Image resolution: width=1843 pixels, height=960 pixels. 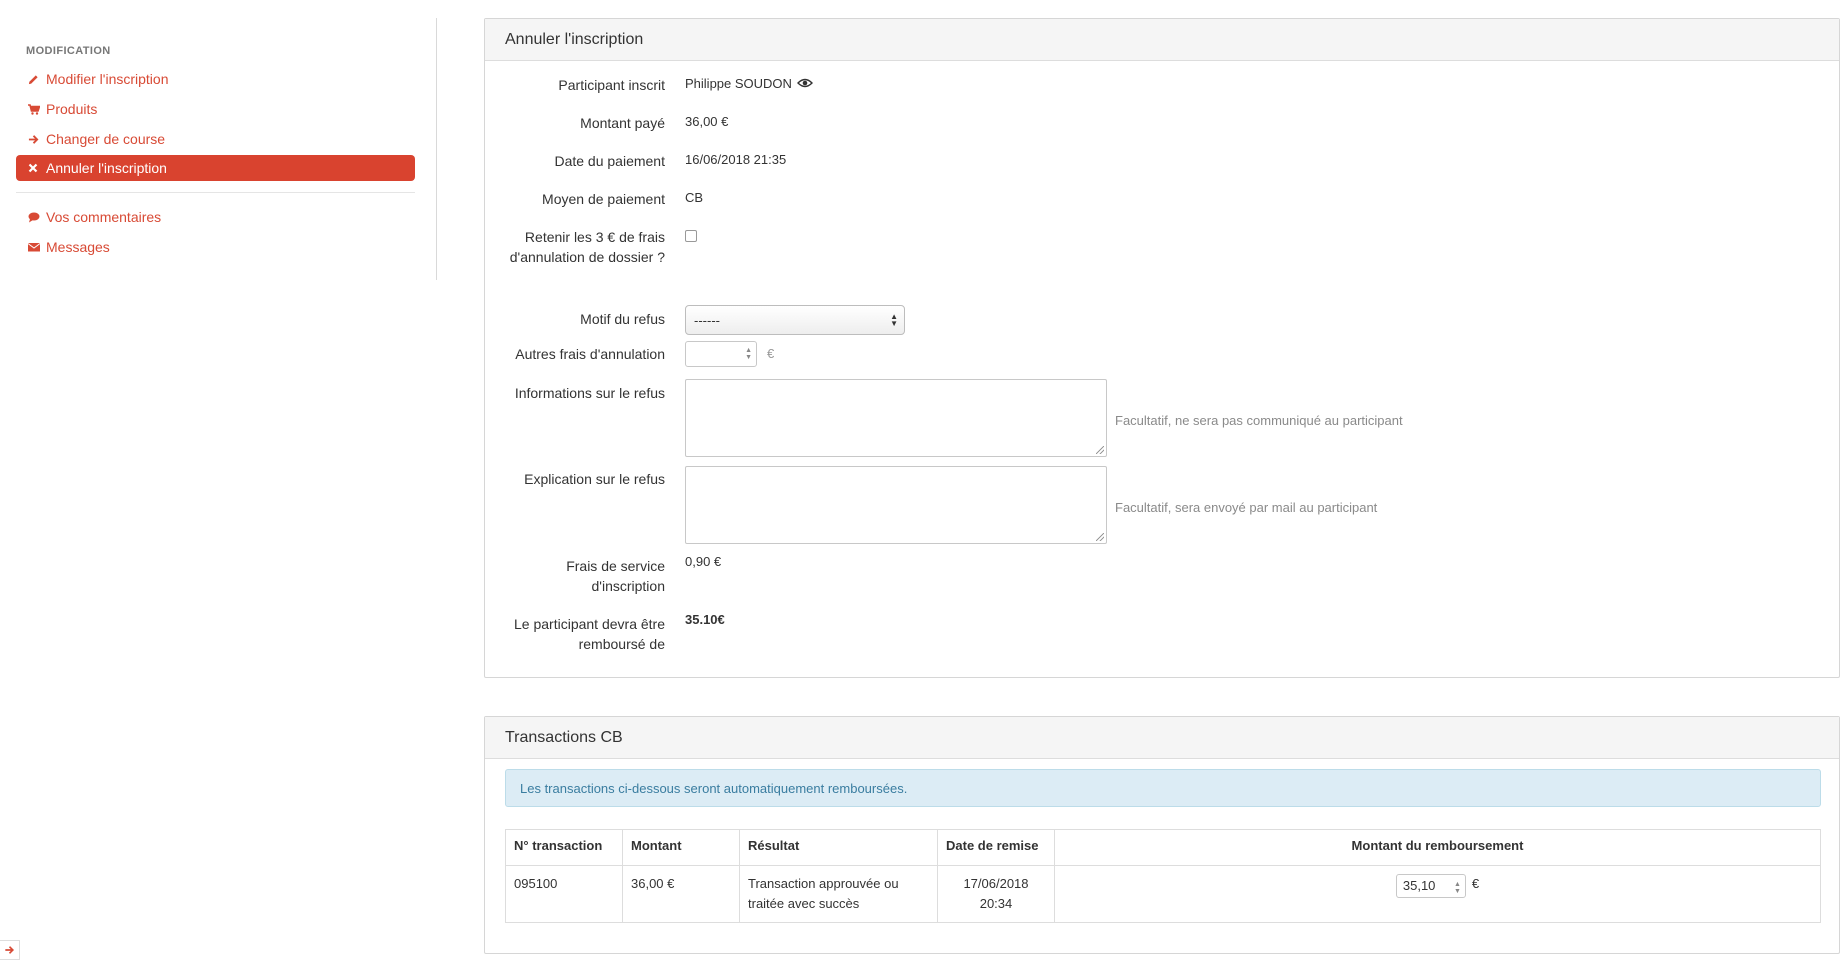 What do you see at coordinates (622, 319) in the screenshot?
I see `reason-label: Motif du refus` at bounding box center [622, 319].